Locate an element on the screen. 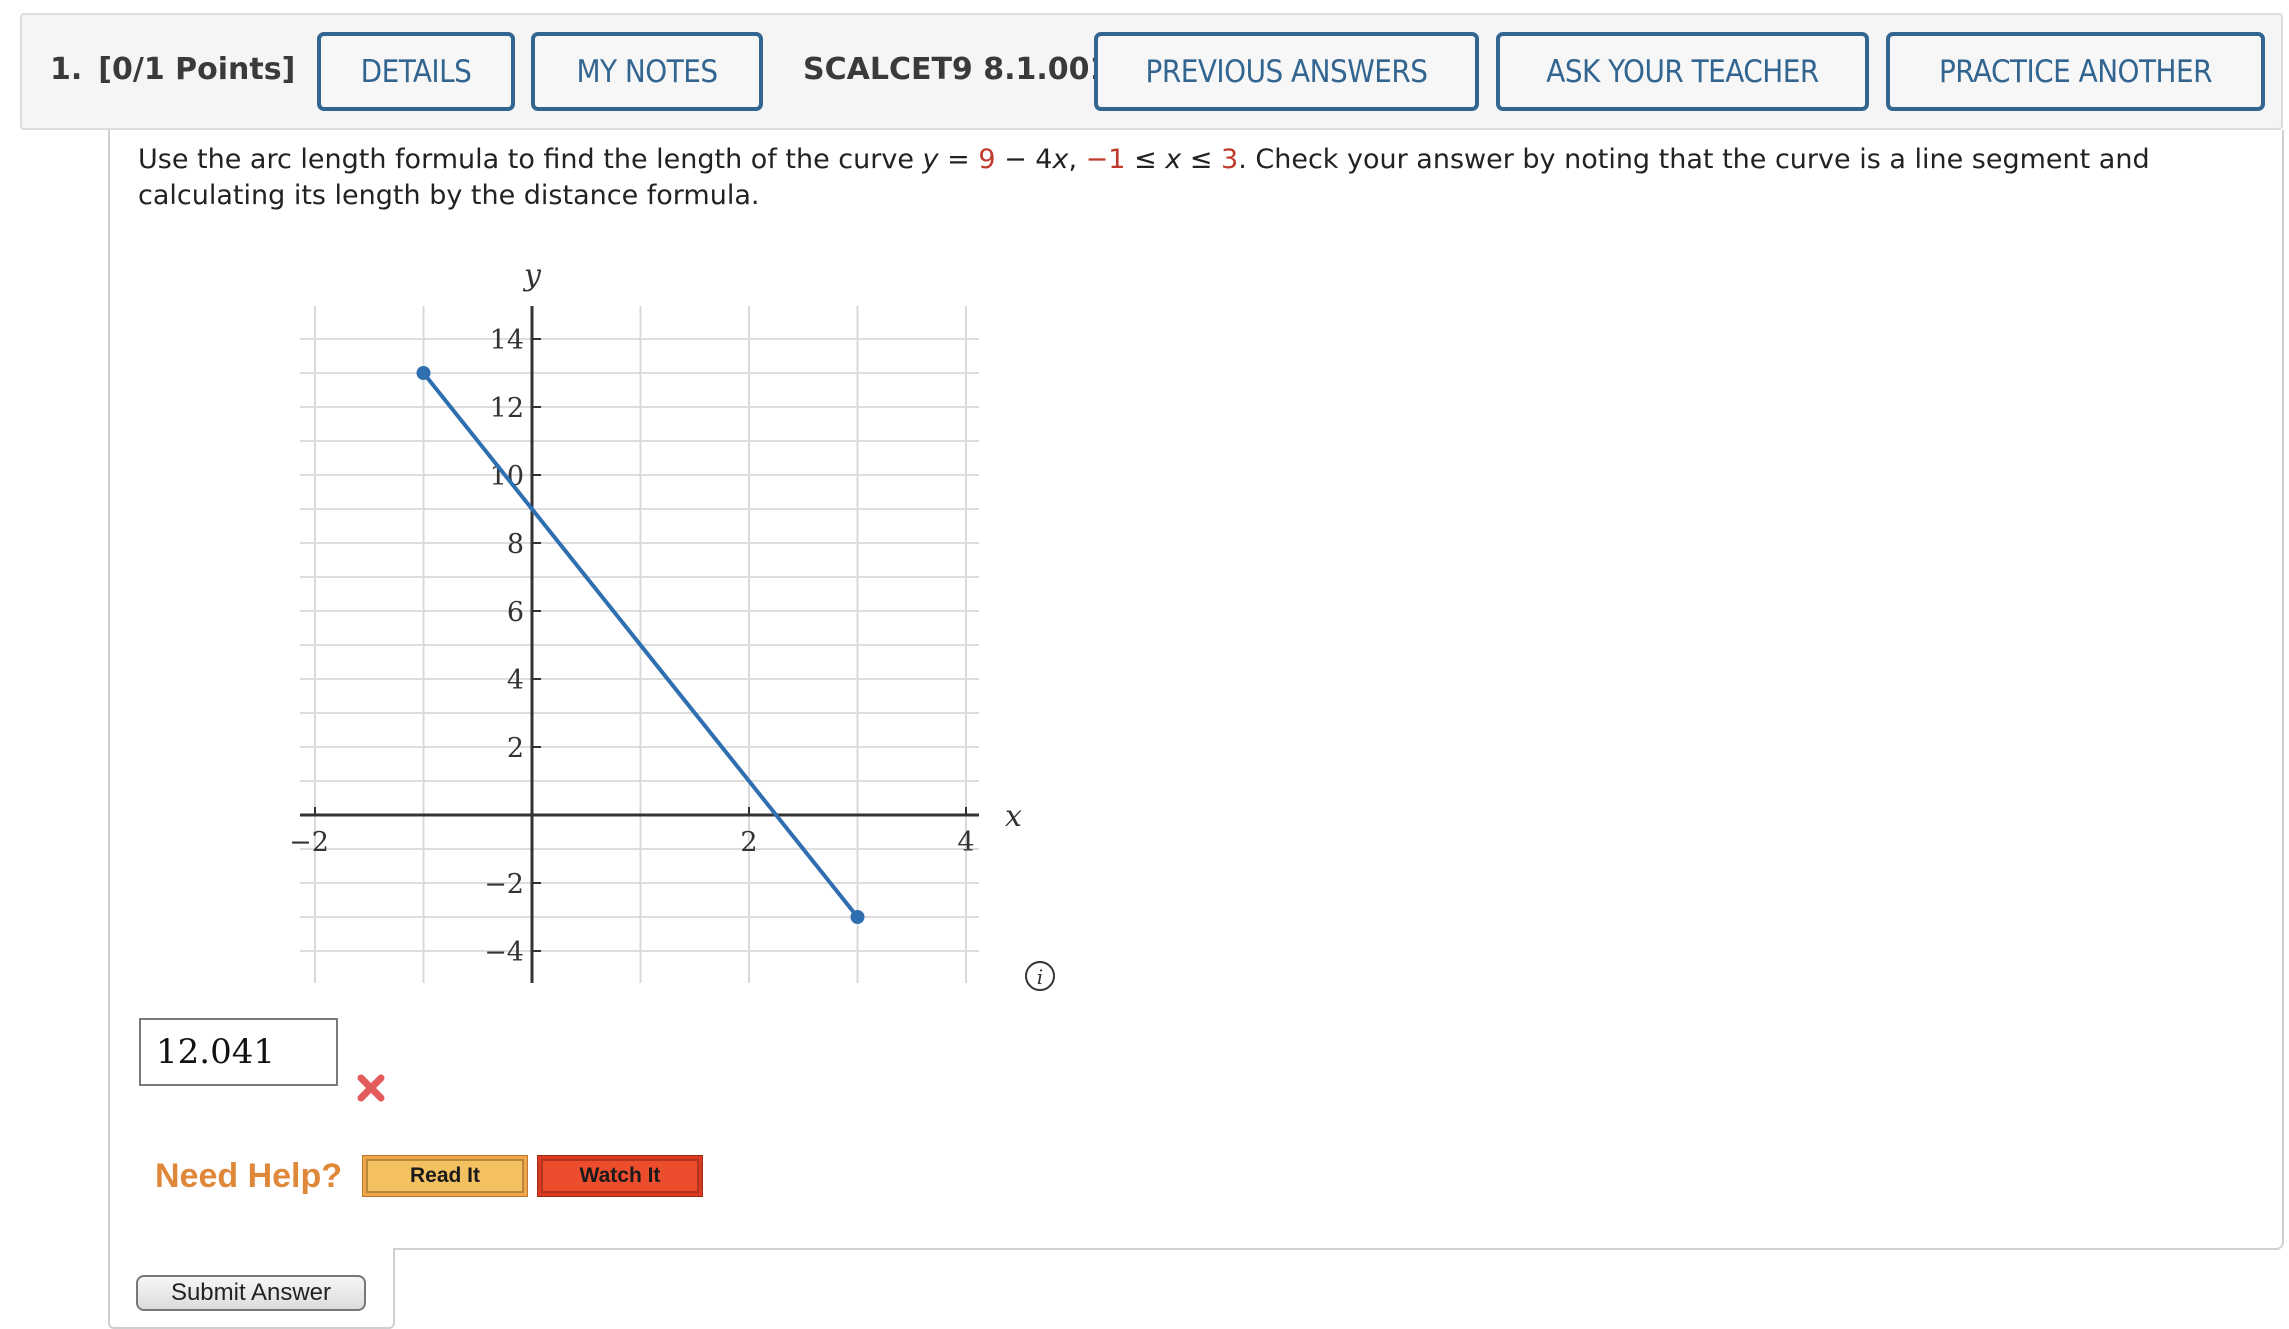  y-tick-label: 2 is located at coordinates (515, 748).